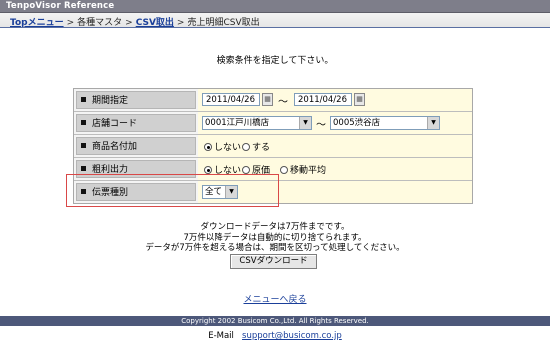 The height and width of the screenshot is (360, 550). I want to click on breadcrumb-csv-link: CSV取出, so click(155, 23).